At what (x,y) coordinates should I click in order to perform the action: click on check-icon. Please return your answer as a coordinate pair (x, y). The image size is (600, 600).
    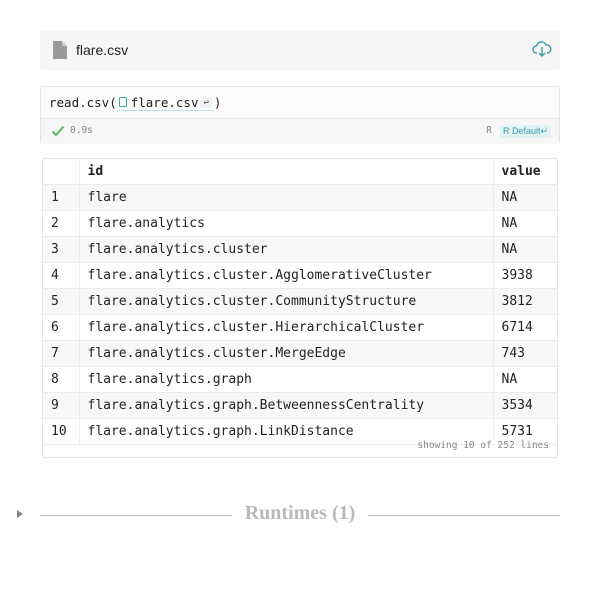
    Looking at the image, I should click on (58, 131).